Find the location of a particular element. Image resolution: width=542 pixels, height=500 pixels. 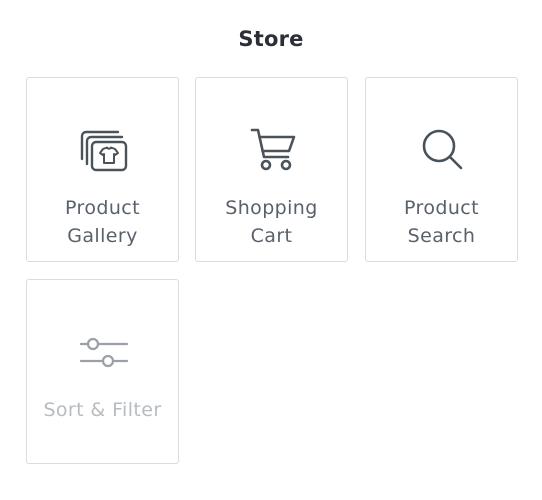

product-gallery-tile: Product Gallery is located at coordinates (102, 169).